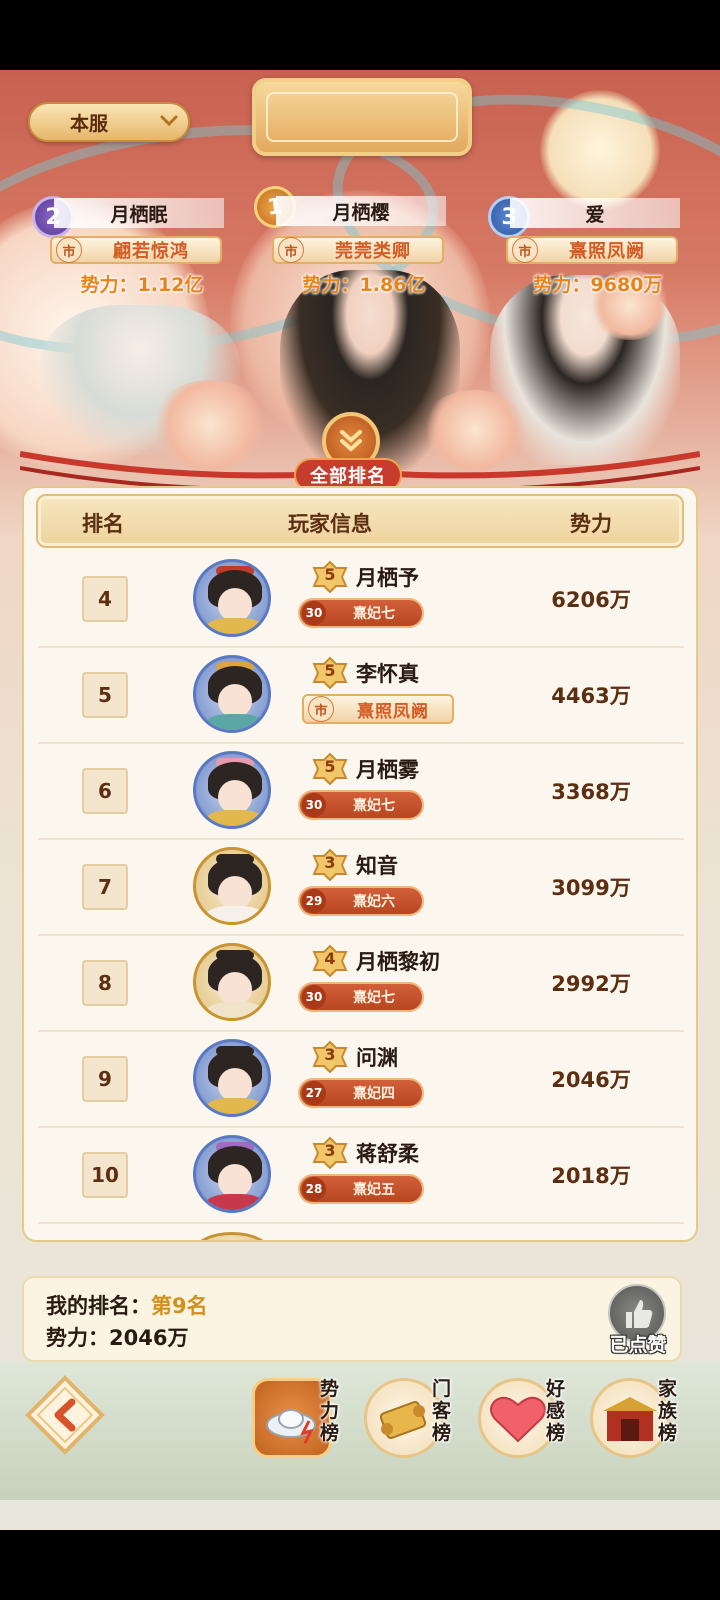  Describe the element at coordinates (89, 123) in the screenshot. I see `server-selector-label: 本服` at that location.